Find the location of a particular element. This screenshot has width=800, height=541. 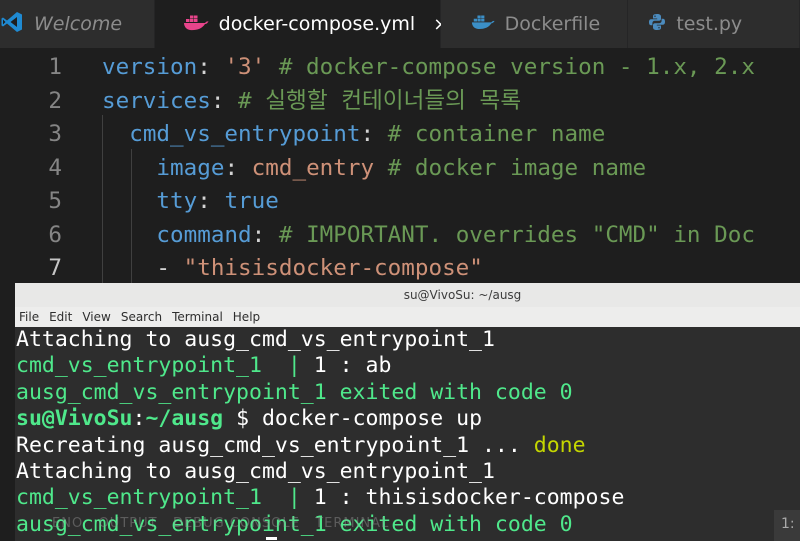

tab-dockerfile: Dockerfile is located at coordinates (534, 24).